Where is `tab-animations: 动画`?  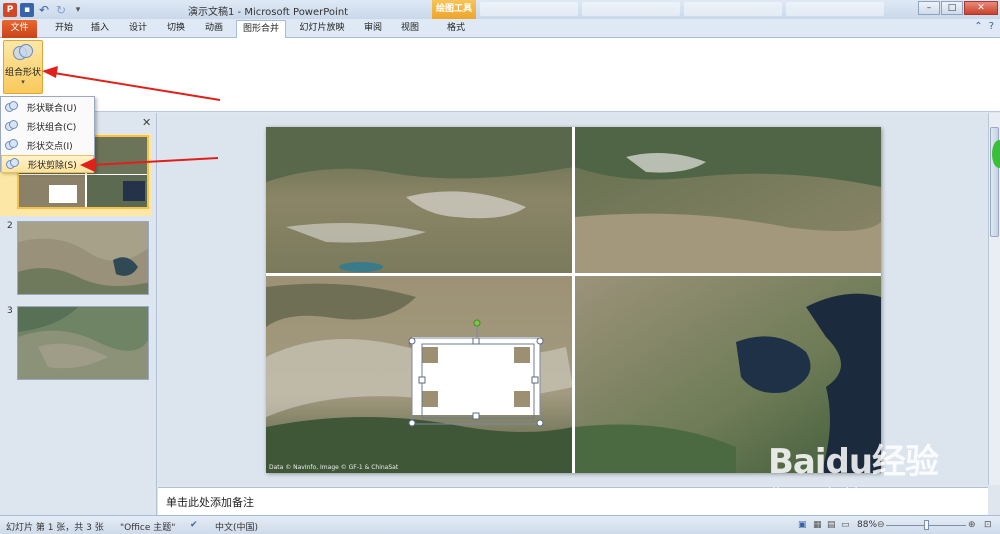
tab-animations: 动画 is located at coordinates (214, 29).